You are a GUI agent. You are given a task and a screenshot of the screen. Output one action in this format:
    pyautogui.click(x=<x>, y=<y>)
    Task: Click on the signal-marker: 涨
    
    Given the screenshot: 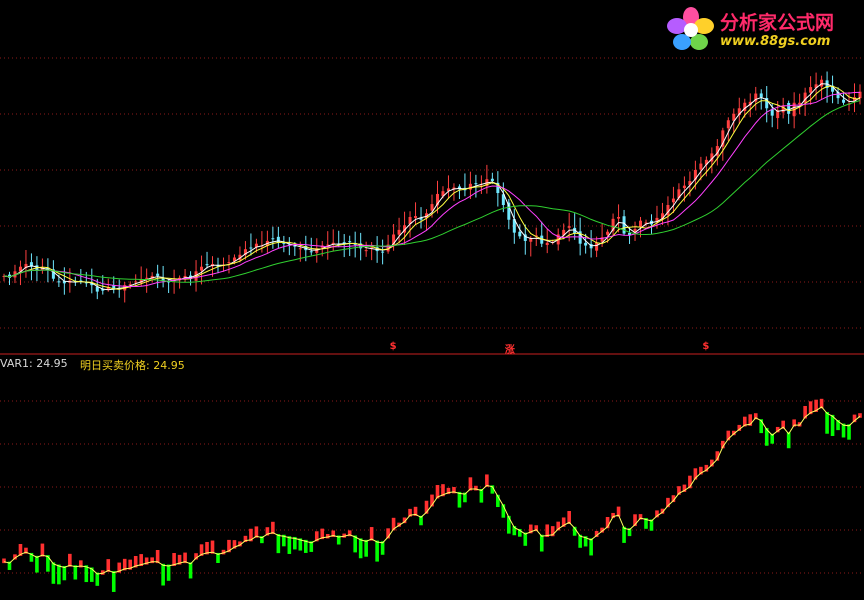 What is the action you would take?
    pyautogui.click(x=509, y=350)
    